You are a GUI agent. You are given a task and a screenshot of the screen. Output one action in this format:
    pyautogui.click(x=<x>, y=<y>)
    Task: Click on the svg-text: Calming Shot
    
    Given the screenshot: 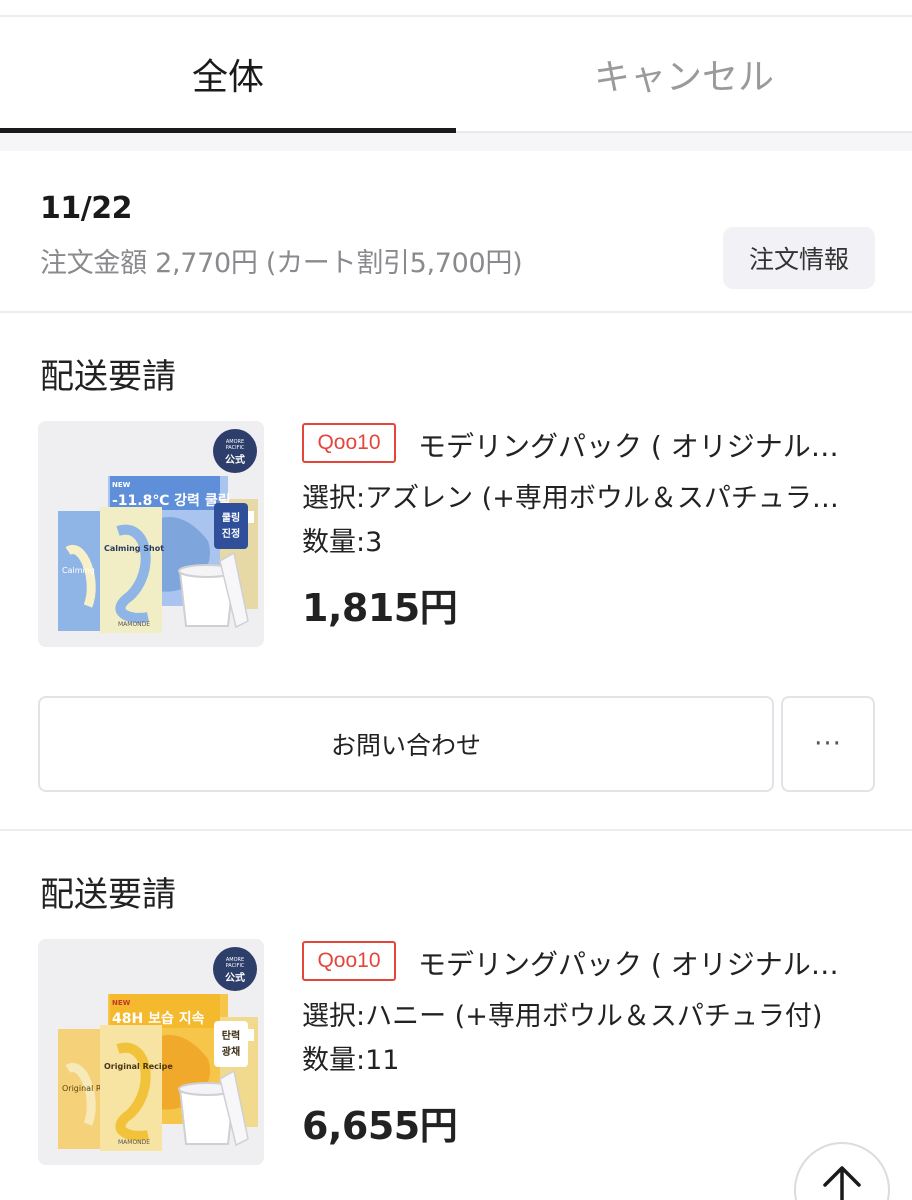 What is the action you would take?
    pyautogui.click(x=134, y=548)
    